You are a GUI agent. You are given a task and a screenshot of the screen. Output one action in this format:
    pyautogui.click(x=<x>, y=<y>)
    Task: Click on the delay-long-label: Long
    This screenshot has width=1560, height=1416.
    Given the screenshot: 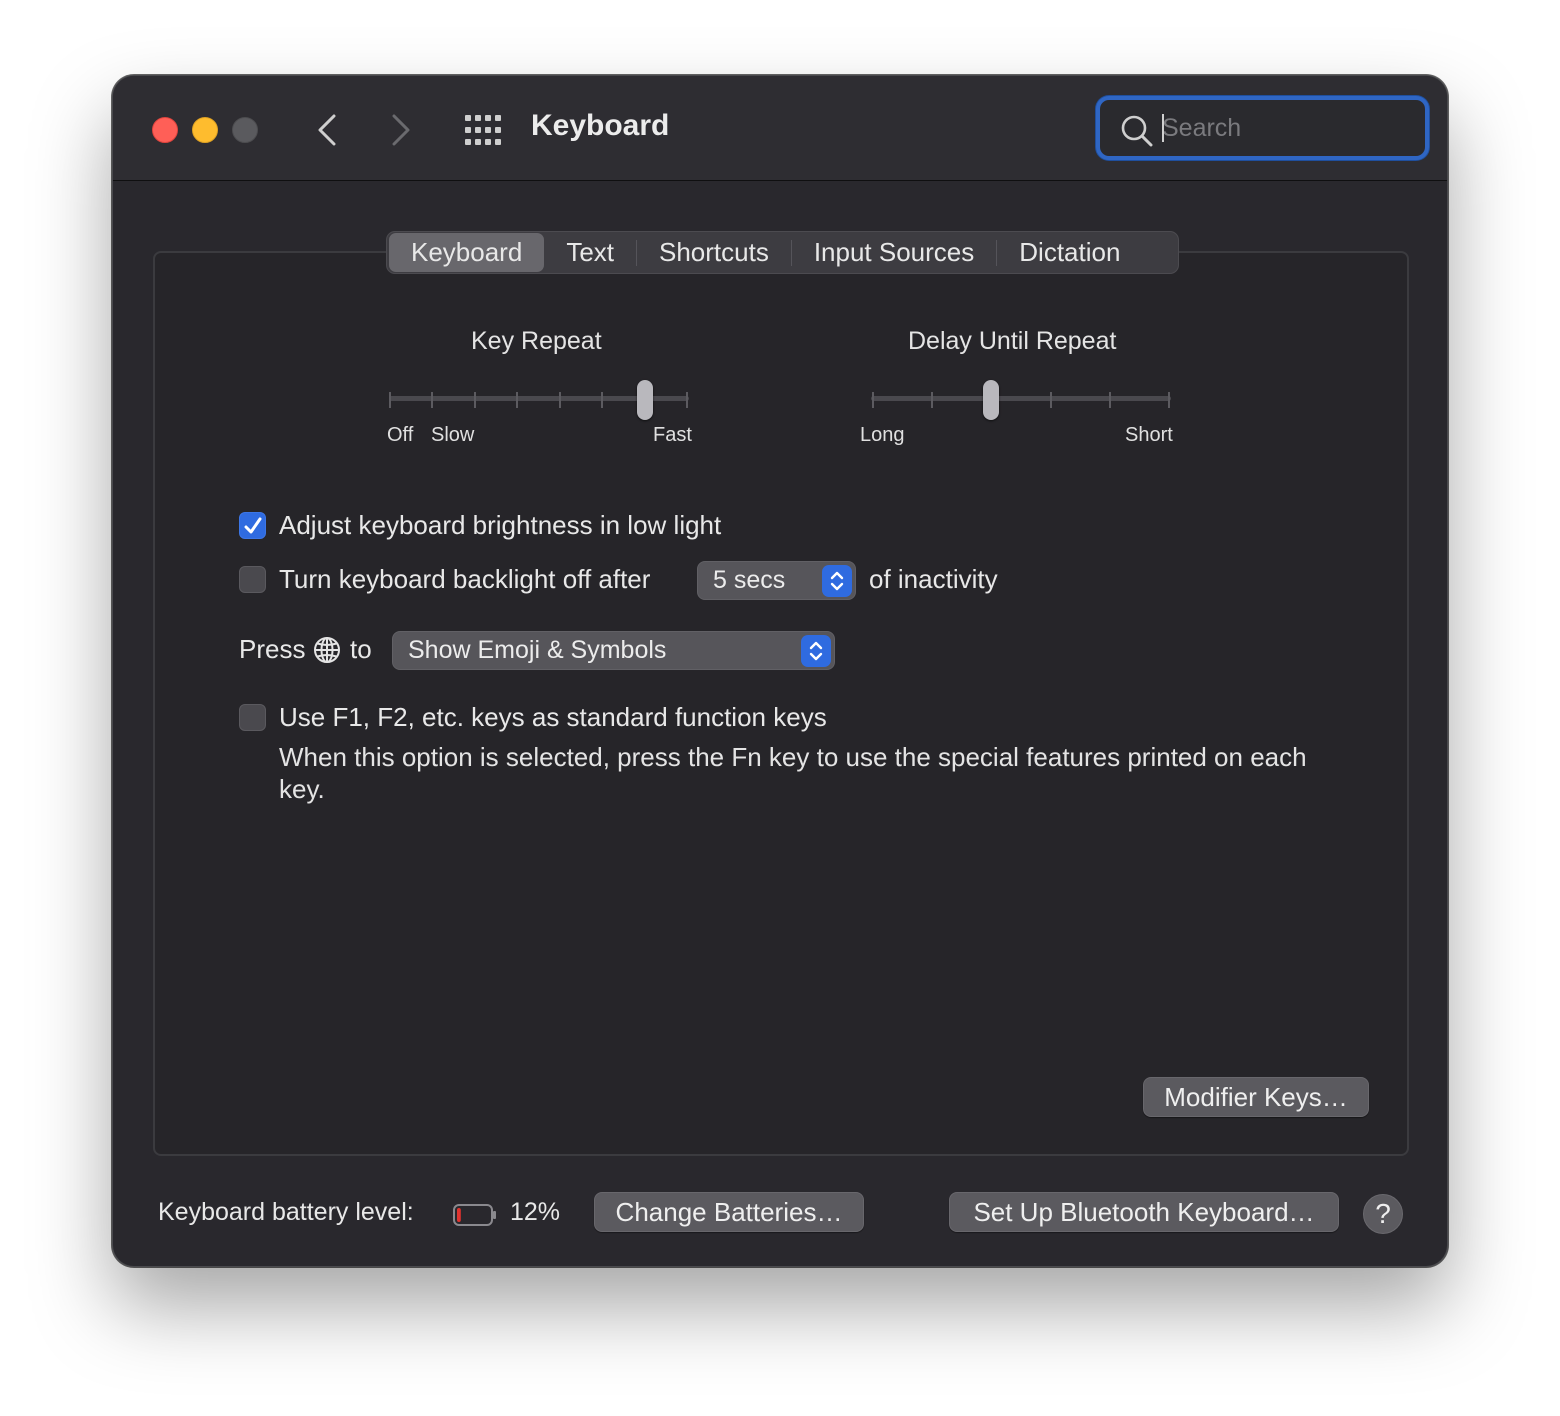 What is the action you would take?
    pyautogui.click(x=882, y=435)
    